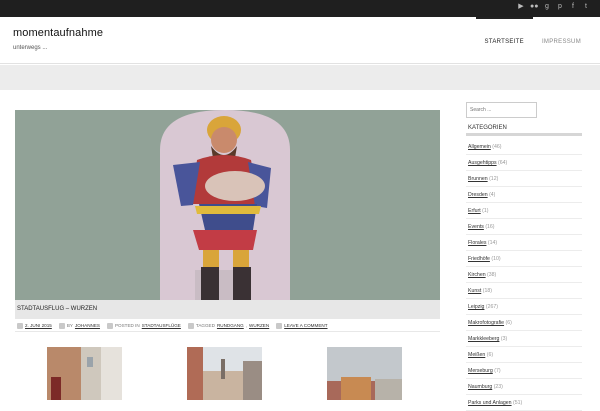  Describe the element at coordinates (561, 40) in the screenshot. I see `nav-impressum: IMPRESSUM` at that location.